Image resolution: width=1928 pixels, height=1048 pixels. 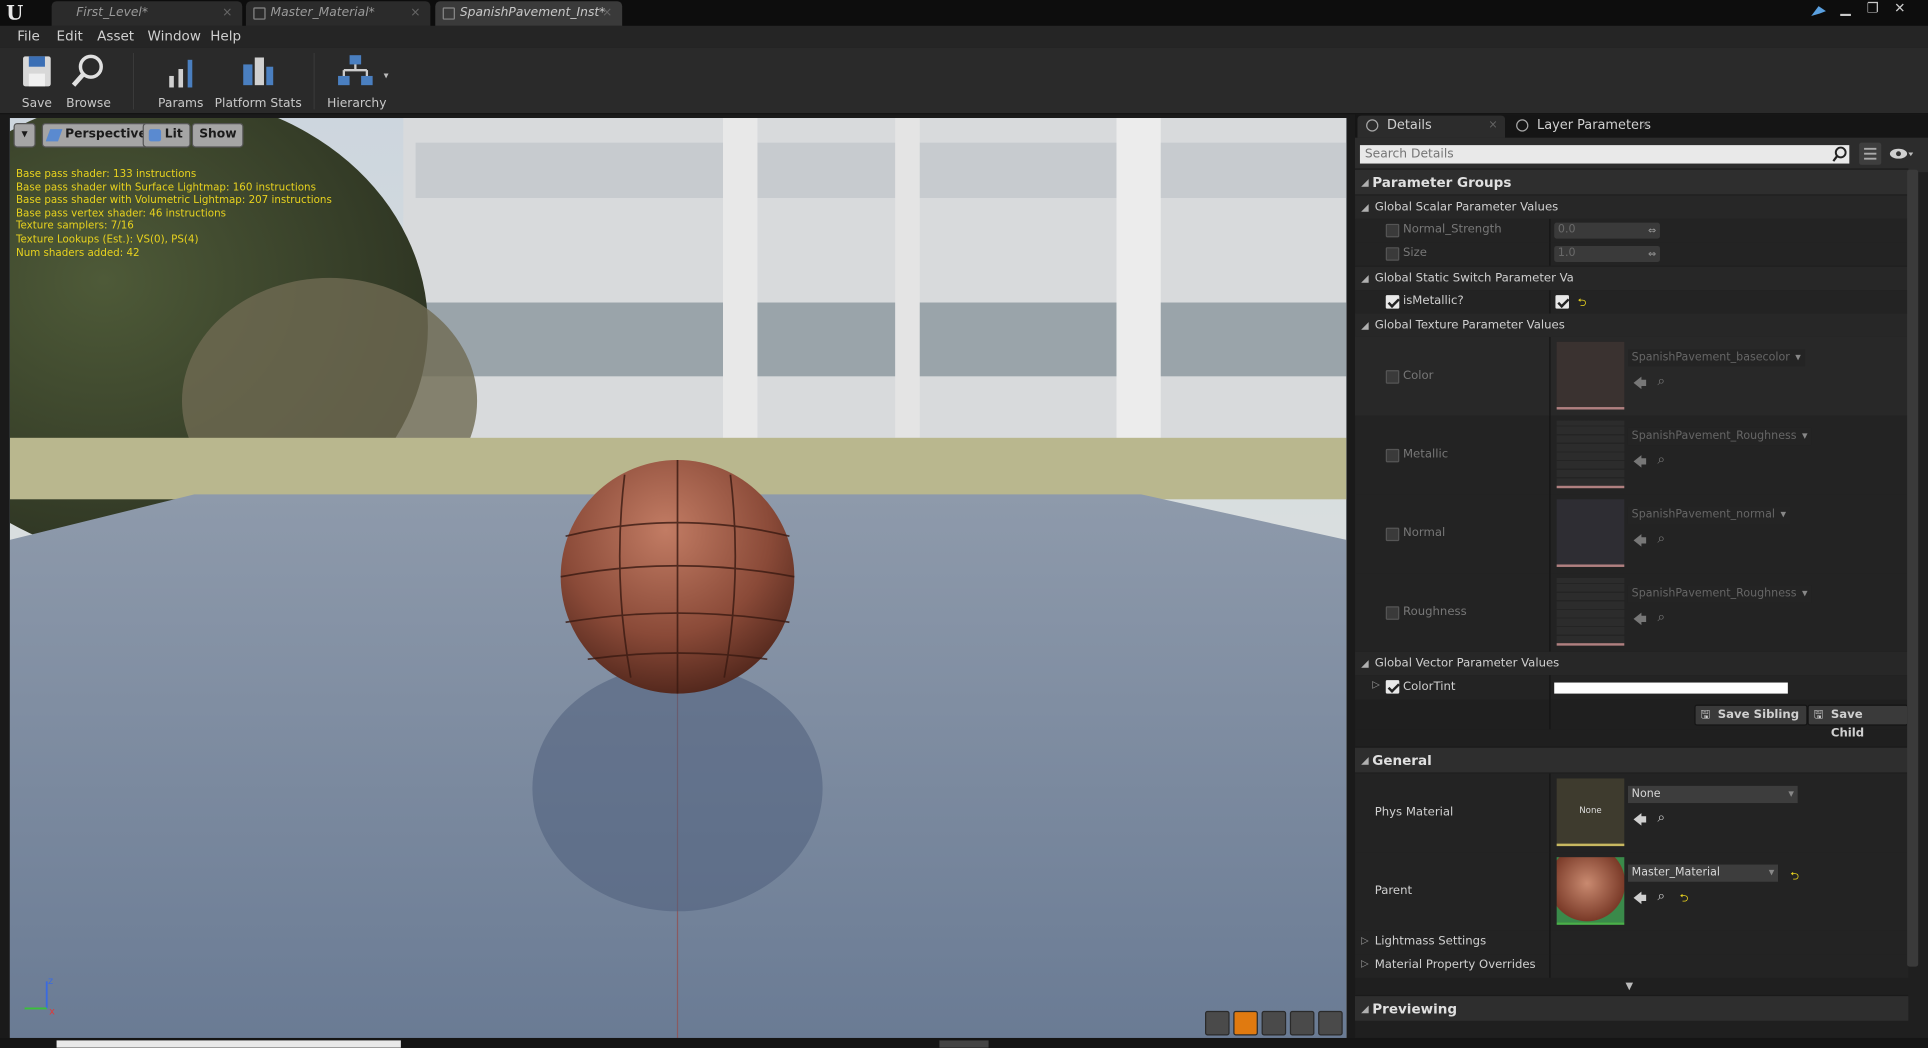 I want to click on show-button: Show, so click(x=217, y=135).